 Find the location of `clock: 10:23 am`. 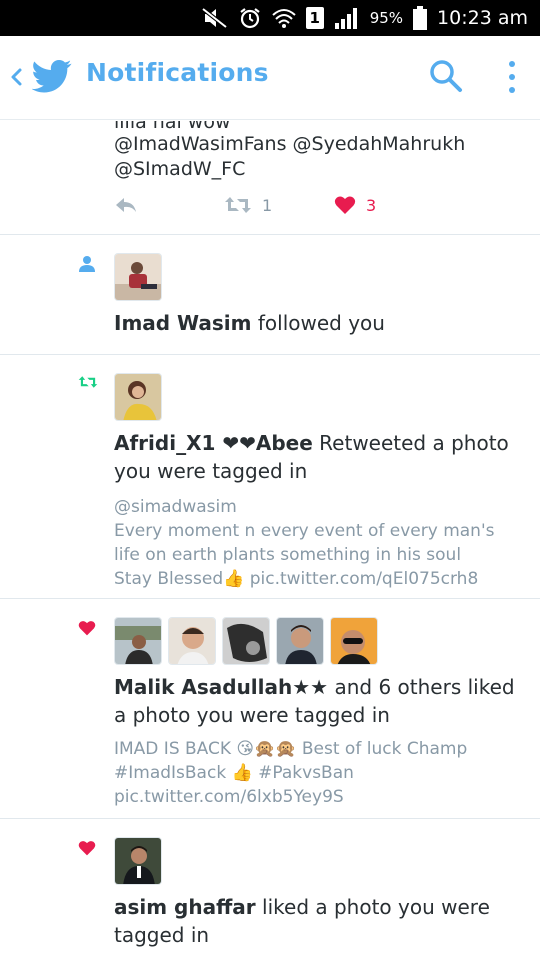

clock: 10:23 am is located at coordinates (482, 18).